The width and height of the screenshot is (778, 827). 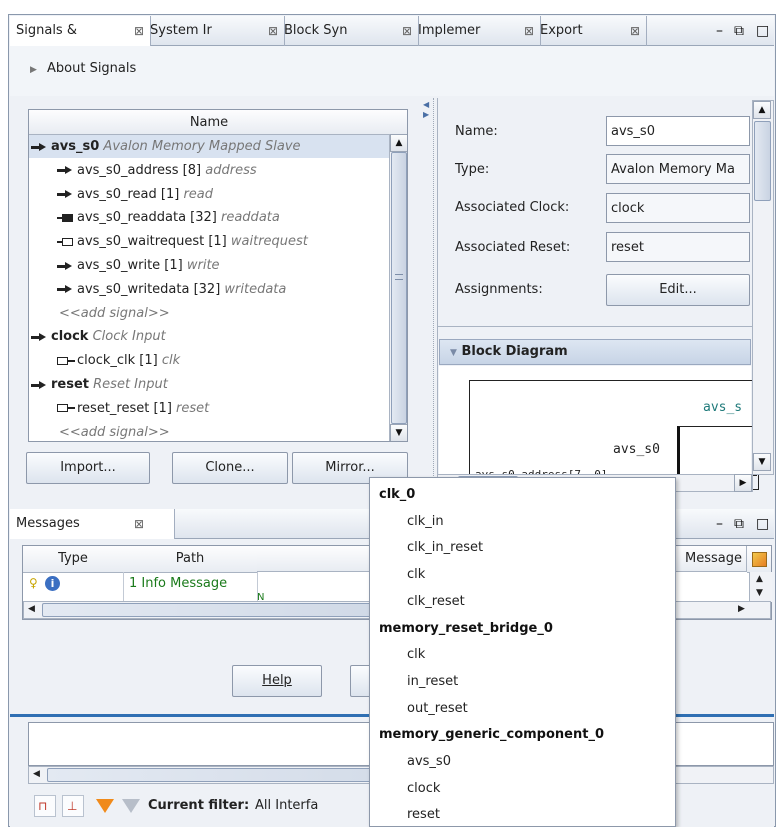 I want to click on menu-item: in_reset, so click(x=522, y=681).